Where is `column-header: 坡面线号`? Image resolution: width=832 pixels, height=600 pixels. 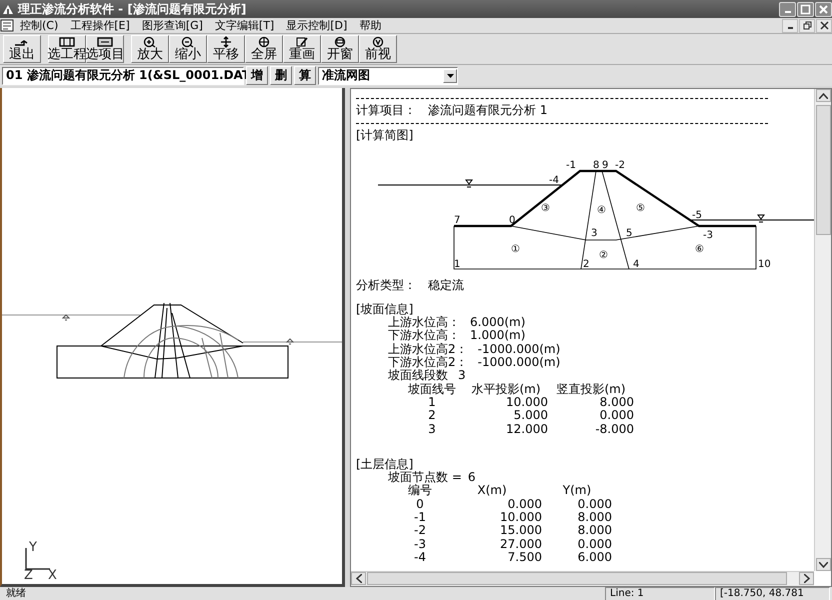 column-header: 坡面线号 is located at coordinates (432, 389).